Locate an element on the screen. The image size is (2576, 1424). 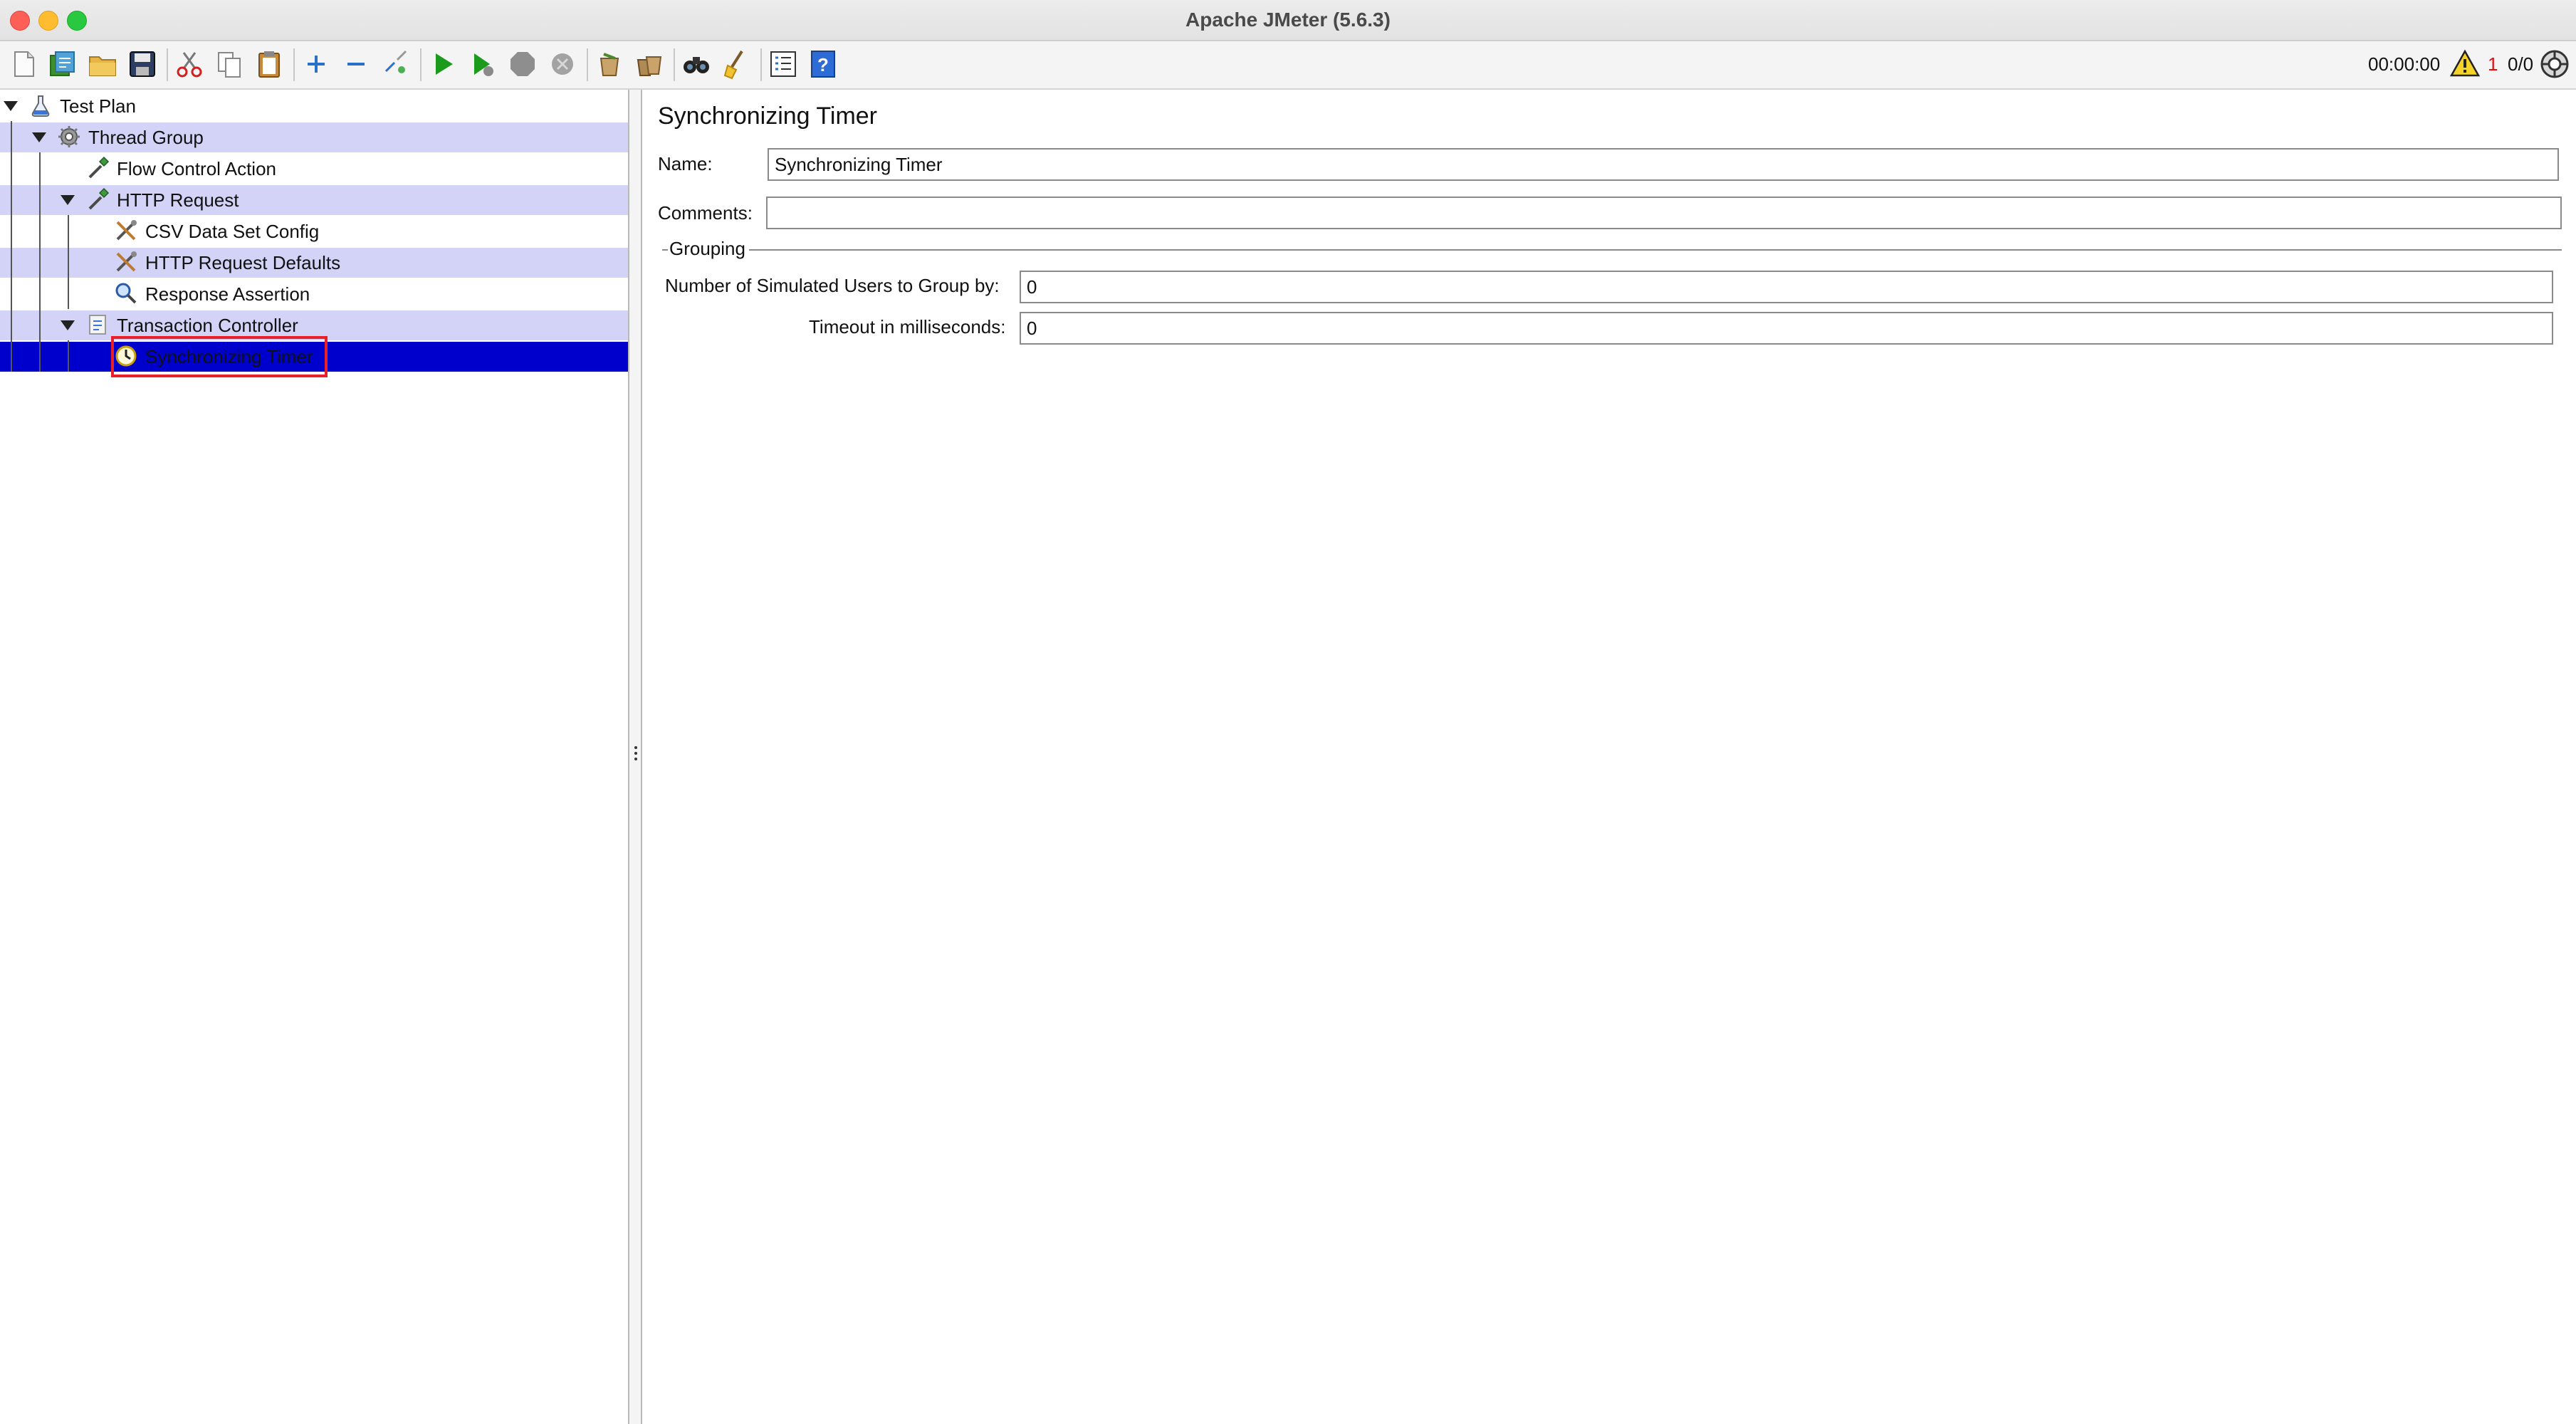
controller-icon is located at coordinates (97, 325).